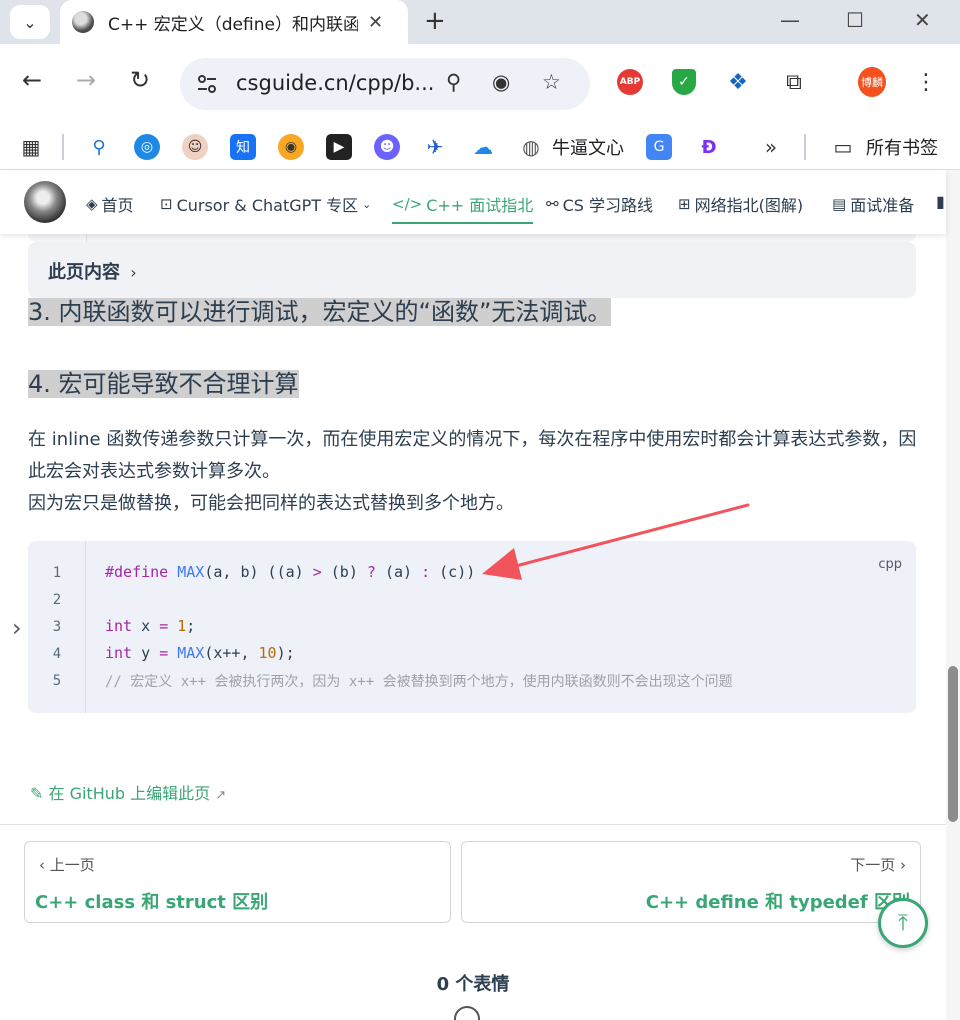 Image resolution: width=960 pixels, height=1020 pixels. What do you see at coordinates (922, 20) in the screenshot?
I see `close-window-icon: ✕` at bounding box center [922, 20].